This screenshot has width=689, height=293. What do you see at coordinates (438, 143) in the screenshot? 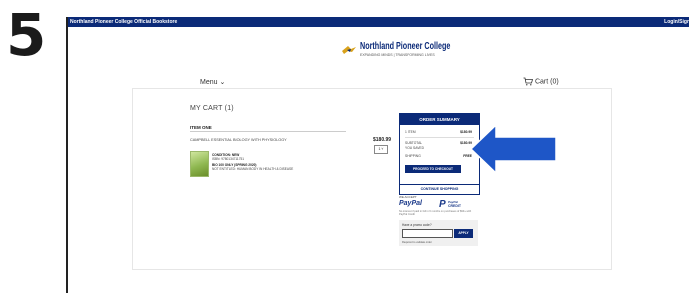
I see `summary-row: SUBTOTAL $180.99` at bounding box center [438, 143].